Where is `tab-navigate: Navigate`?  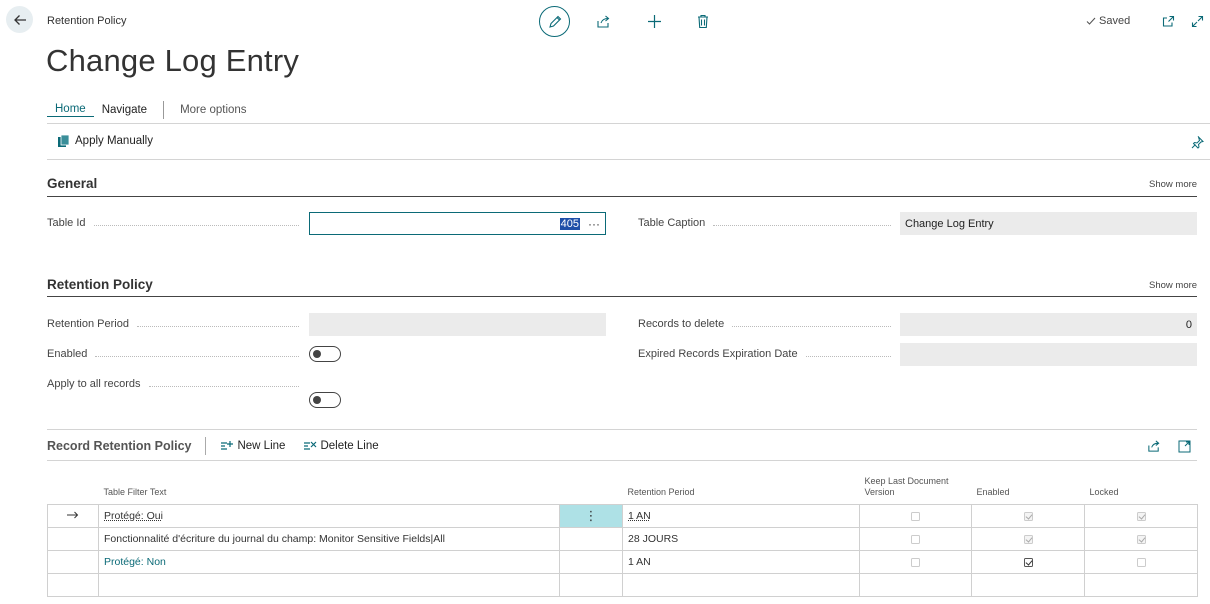
tab-navigate: Navigate is located at coordinates (124, 110).